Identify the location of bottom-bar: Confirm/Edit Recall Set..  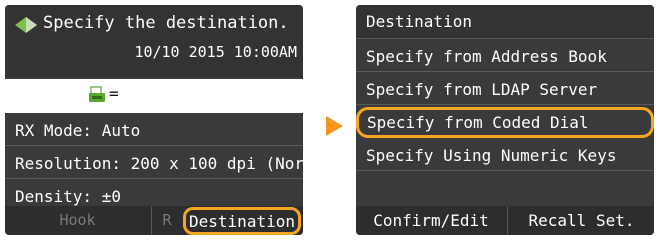
(505, 220).